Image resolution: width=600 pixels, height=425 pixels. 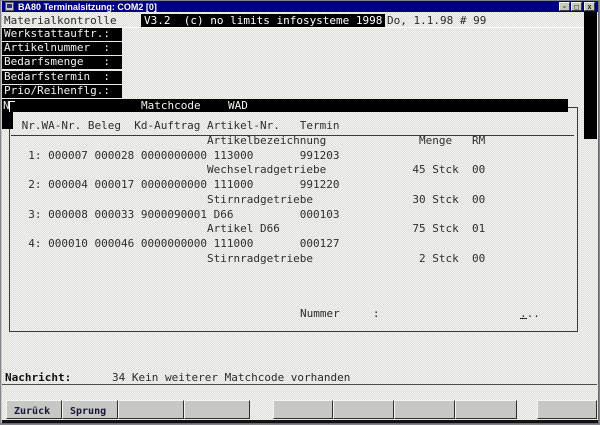 What do you see at coordinates (62, 34) in the screenshot?
I see `field-label-werkstattauftrag: Werkstattauftr.:` at bounding box center [62, 34].